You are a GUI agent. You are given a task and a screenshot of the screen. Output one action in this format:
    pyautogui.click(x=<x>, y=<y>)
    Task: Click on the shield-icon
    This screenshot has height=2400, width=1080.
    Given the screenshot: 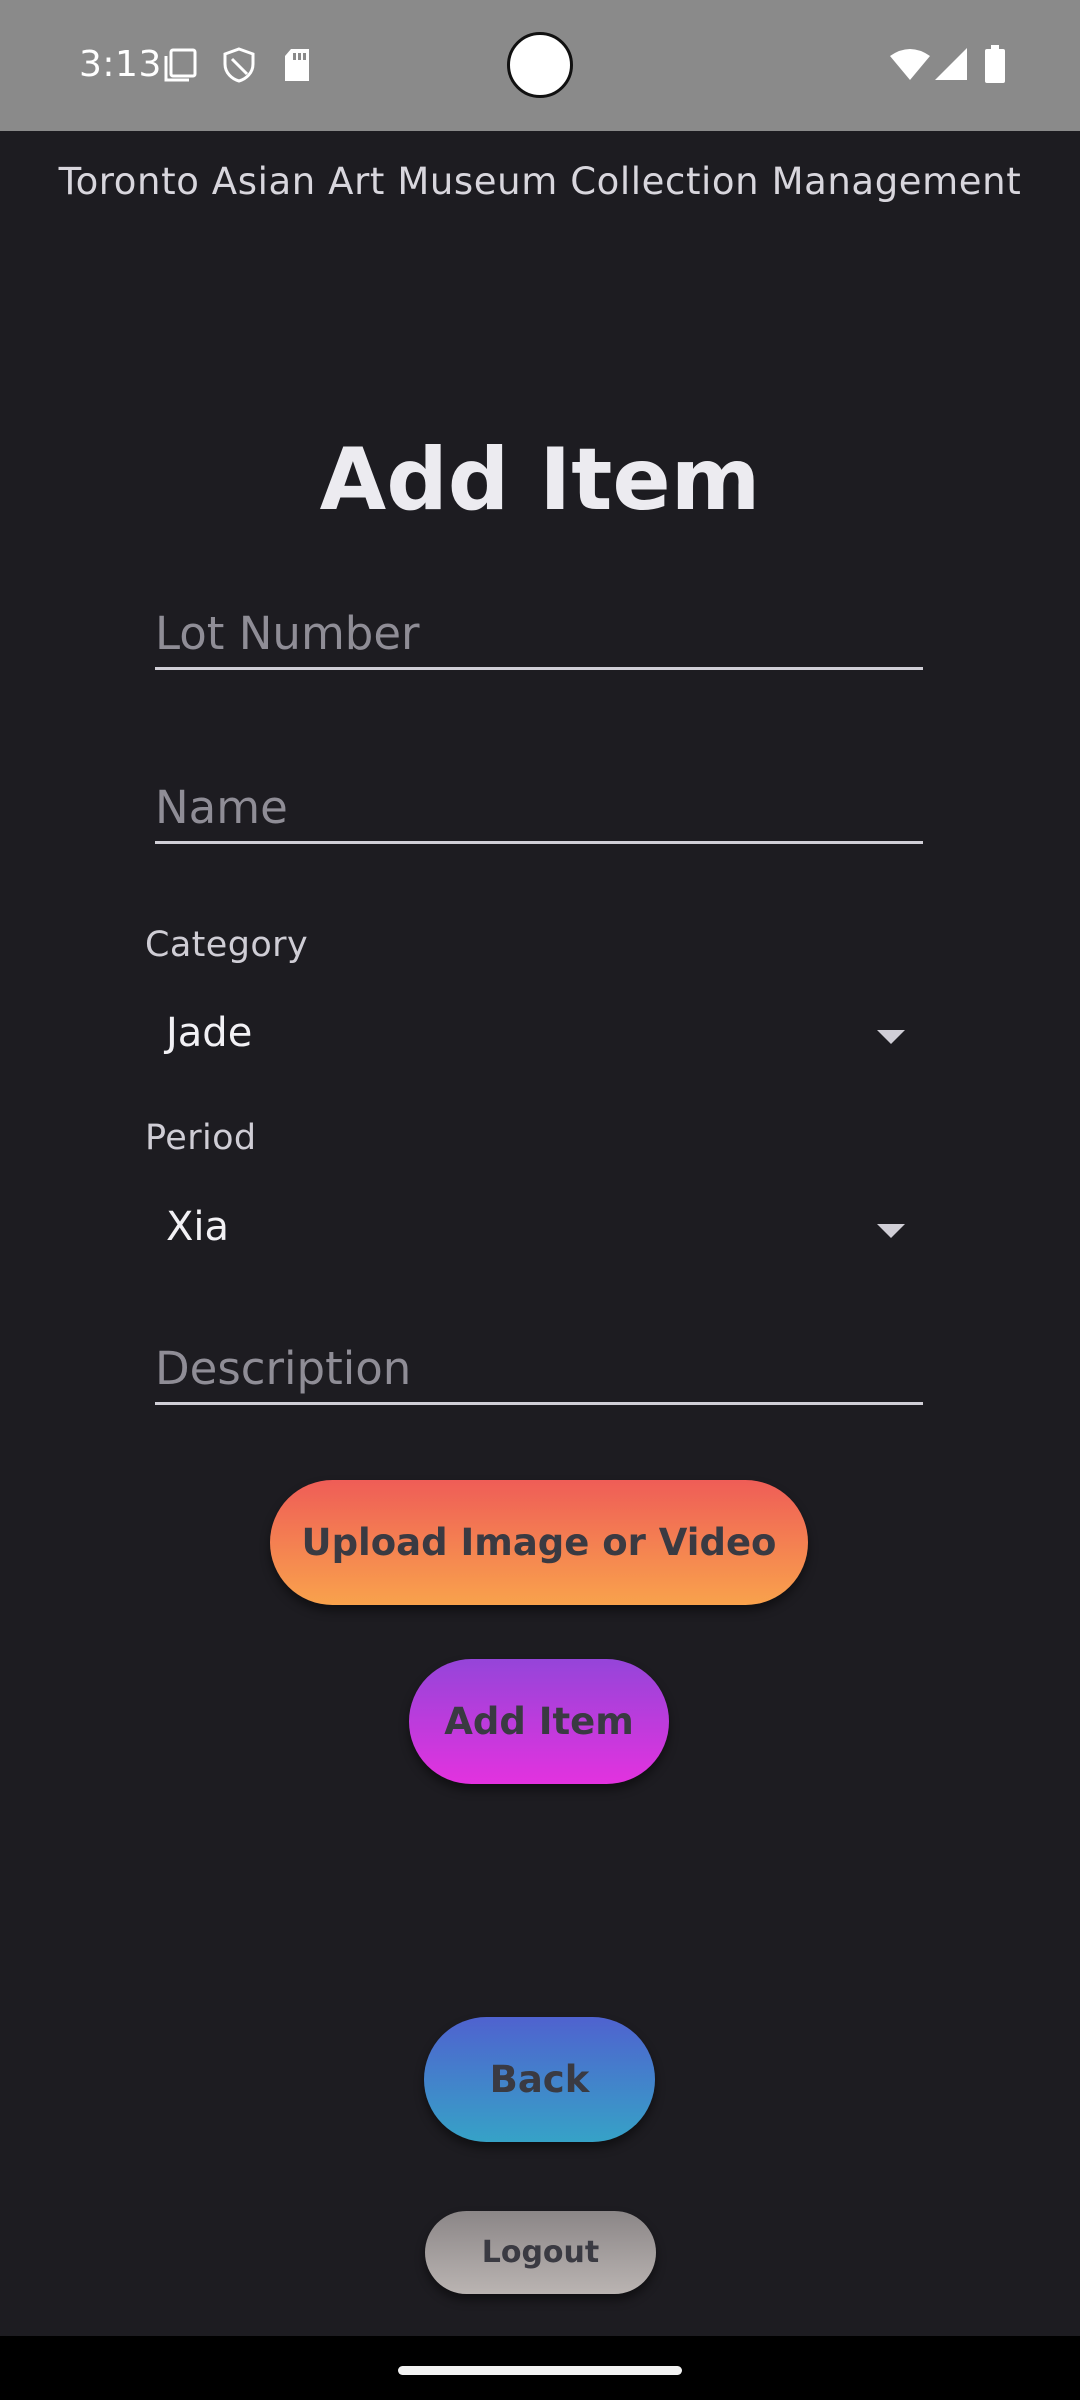 What is the action you would take?
    pyautogui.click(x=239, y=65)
    